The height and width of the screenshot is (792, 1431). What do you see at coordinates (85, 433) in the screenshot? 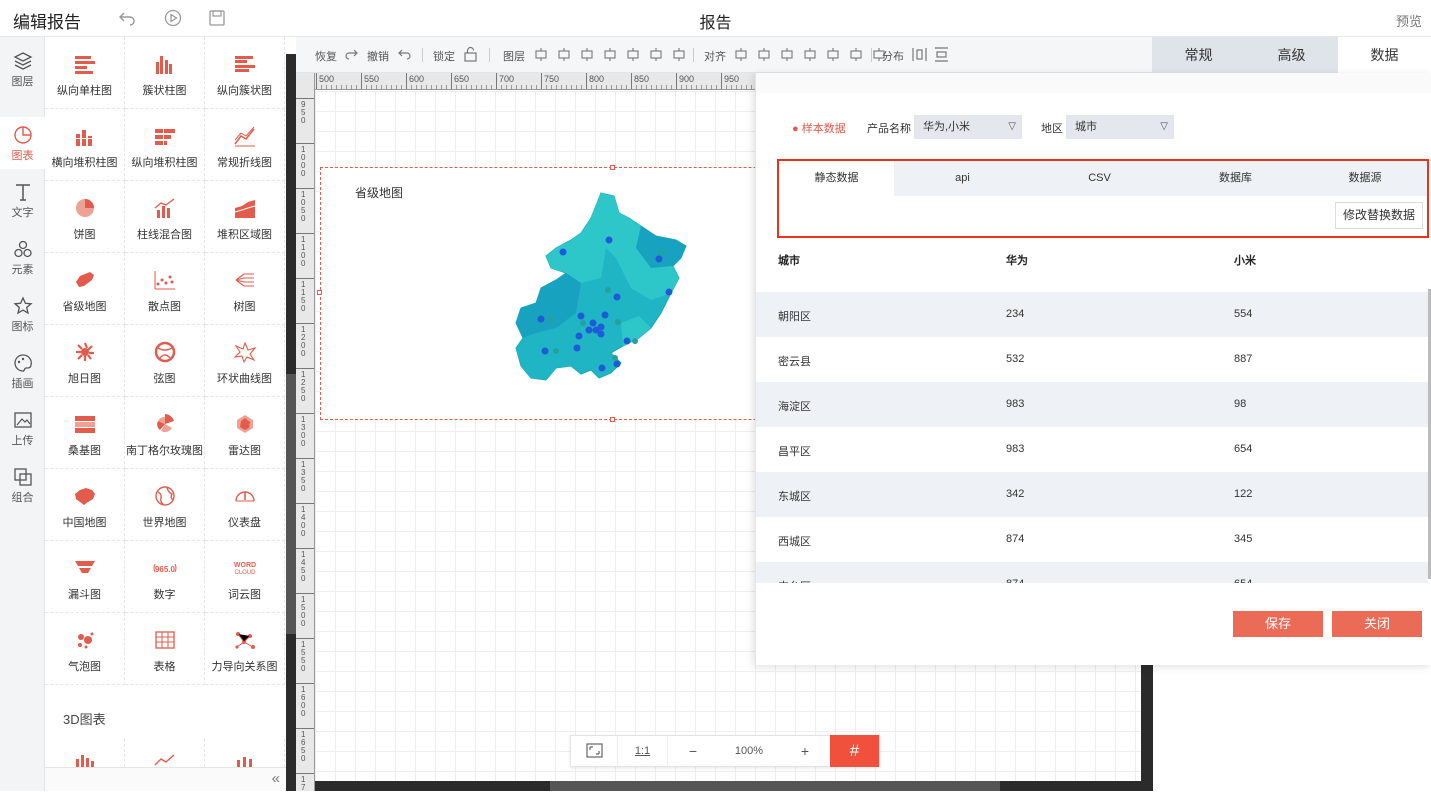
I see `chart-item: 桑基图` at bounding box center [85, 433].